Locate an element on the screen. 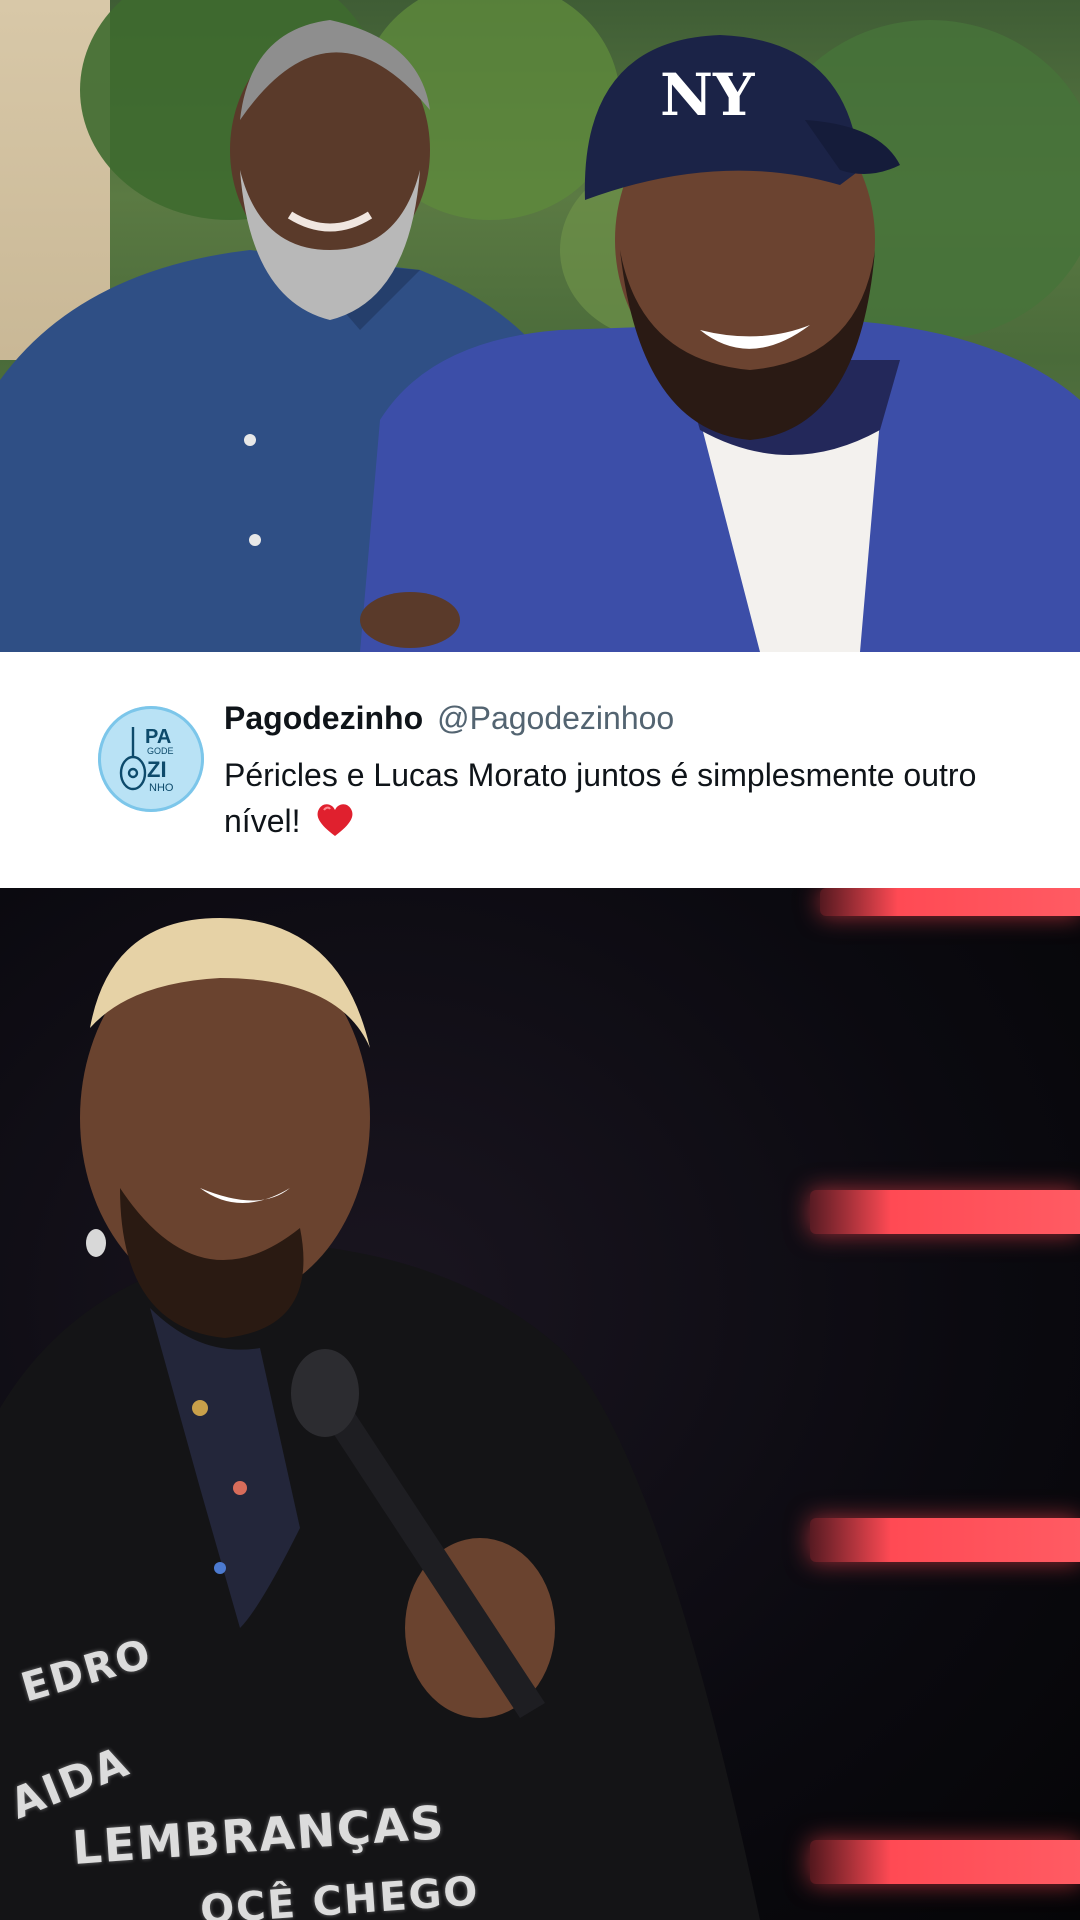 Image resolution: width=1080 pixels, height=1920 pixels. svg-text: PA is located at coordinates (158, 737).